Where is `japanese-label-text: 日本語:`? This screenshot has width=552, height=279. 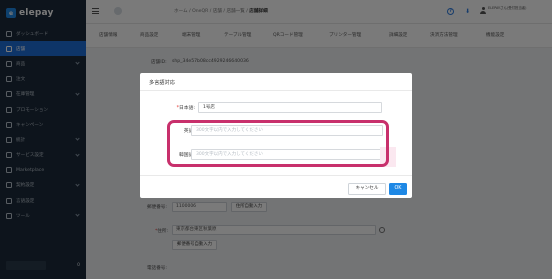
japanese-label-text: 日本語: is located at coordinates (186, 108).